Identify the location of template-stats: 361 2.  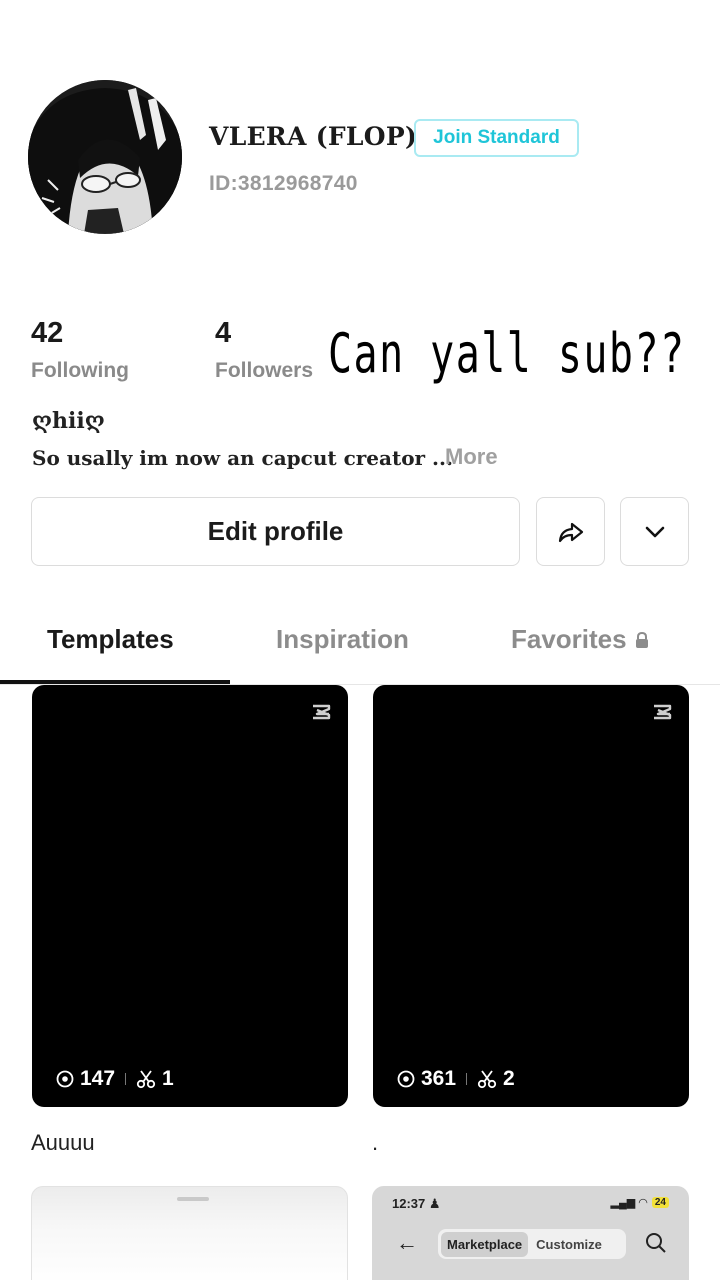
(456, 1079).